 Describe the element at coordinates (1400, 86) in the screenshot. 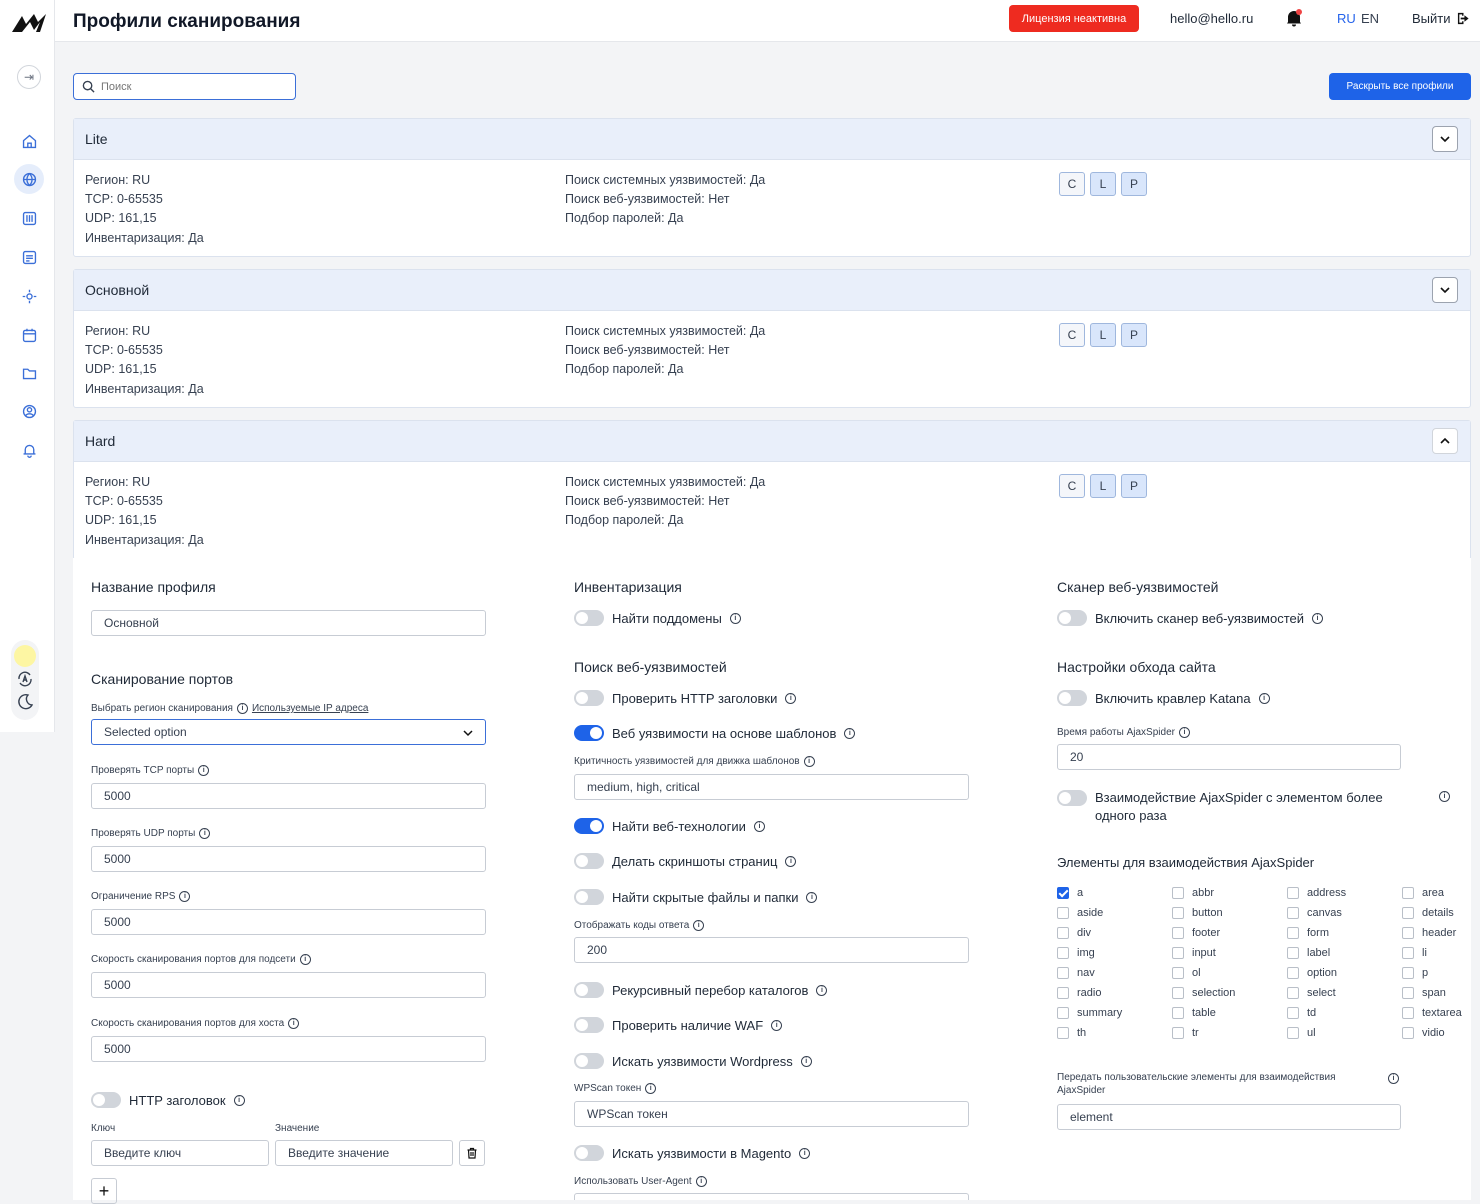

I see `expand-all-profiles-button: Раскрыть все профили` at that location.